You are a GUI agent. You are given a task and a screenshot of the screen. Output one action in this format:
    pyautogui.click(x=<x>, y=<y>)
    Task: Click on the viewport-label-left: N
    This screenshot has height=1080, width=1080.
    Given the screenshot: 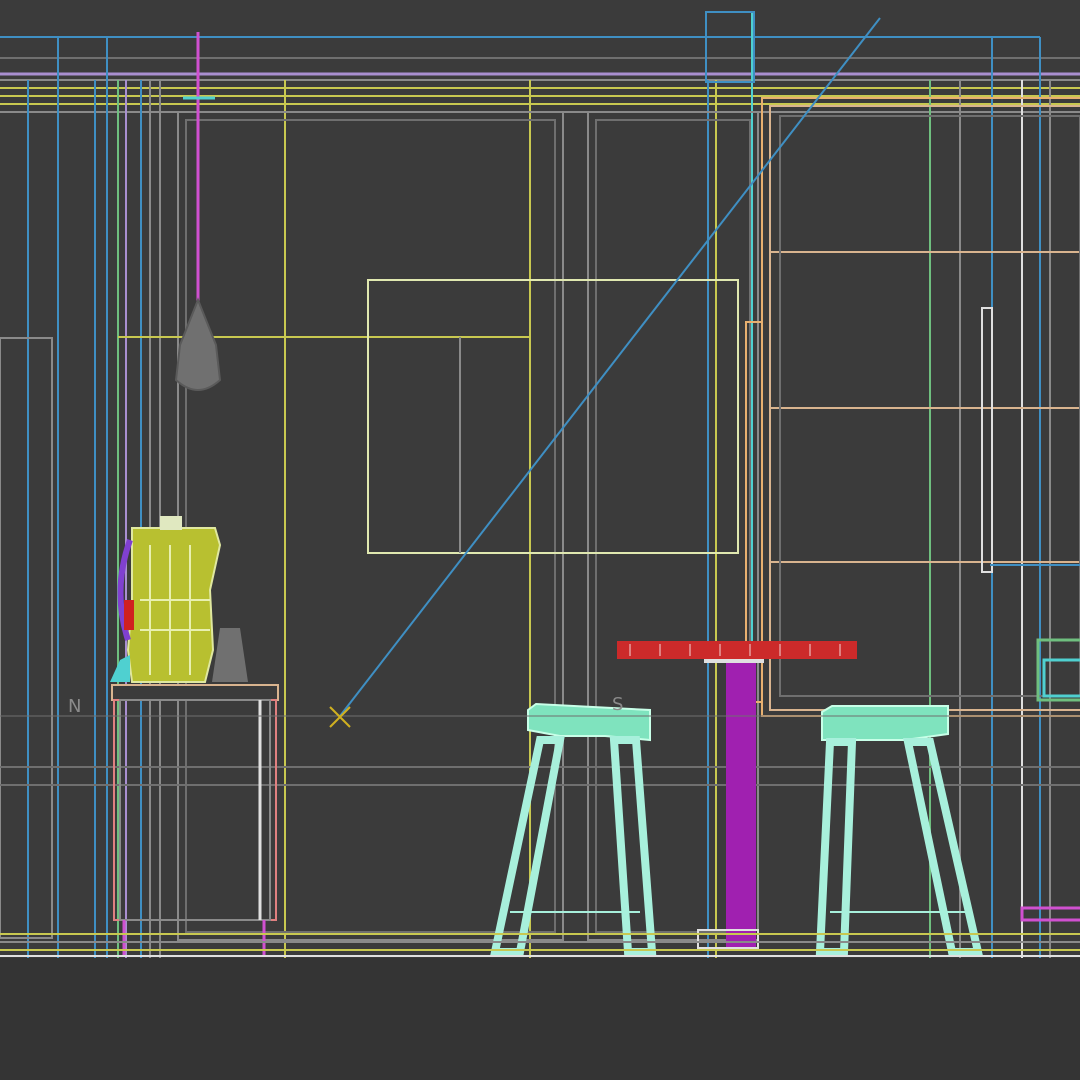 What is the action you would take?
    pyautogui.click(x=74, y=706)
    